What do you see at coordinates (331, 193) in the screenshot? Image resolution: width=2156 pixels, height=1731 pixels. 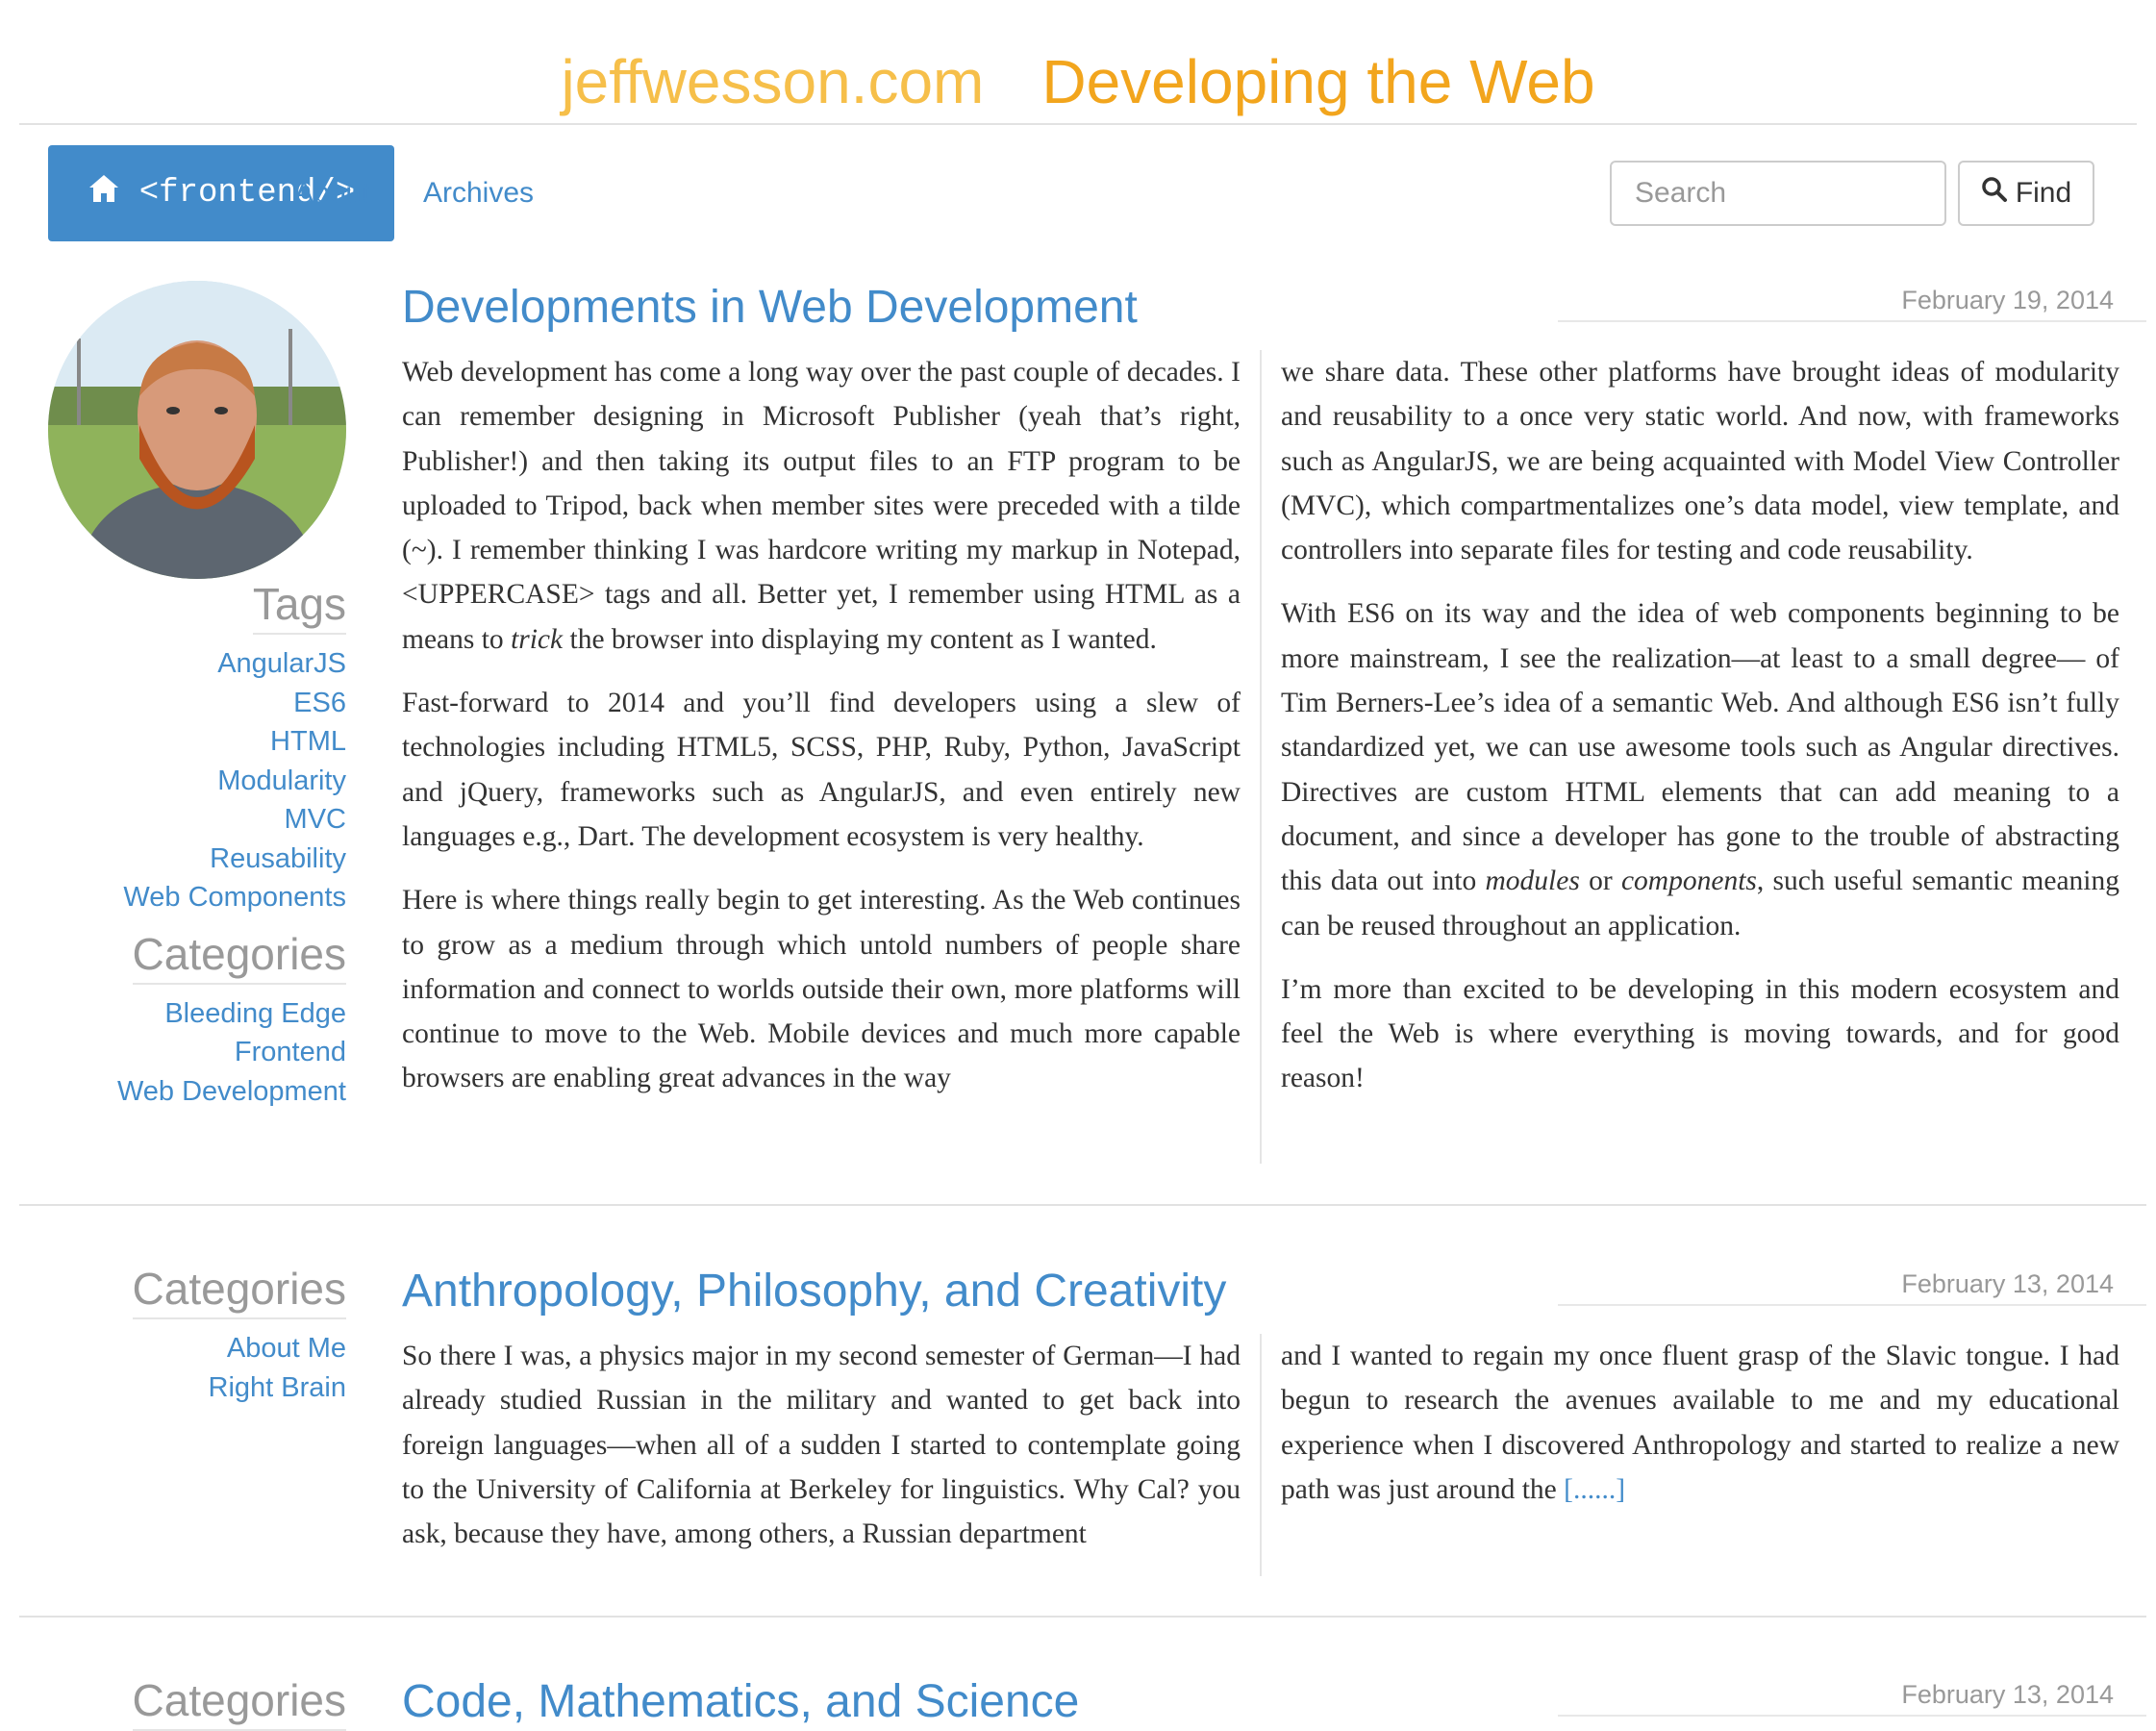 I see `nav-link-about: About` at bounding box center [331, 193].